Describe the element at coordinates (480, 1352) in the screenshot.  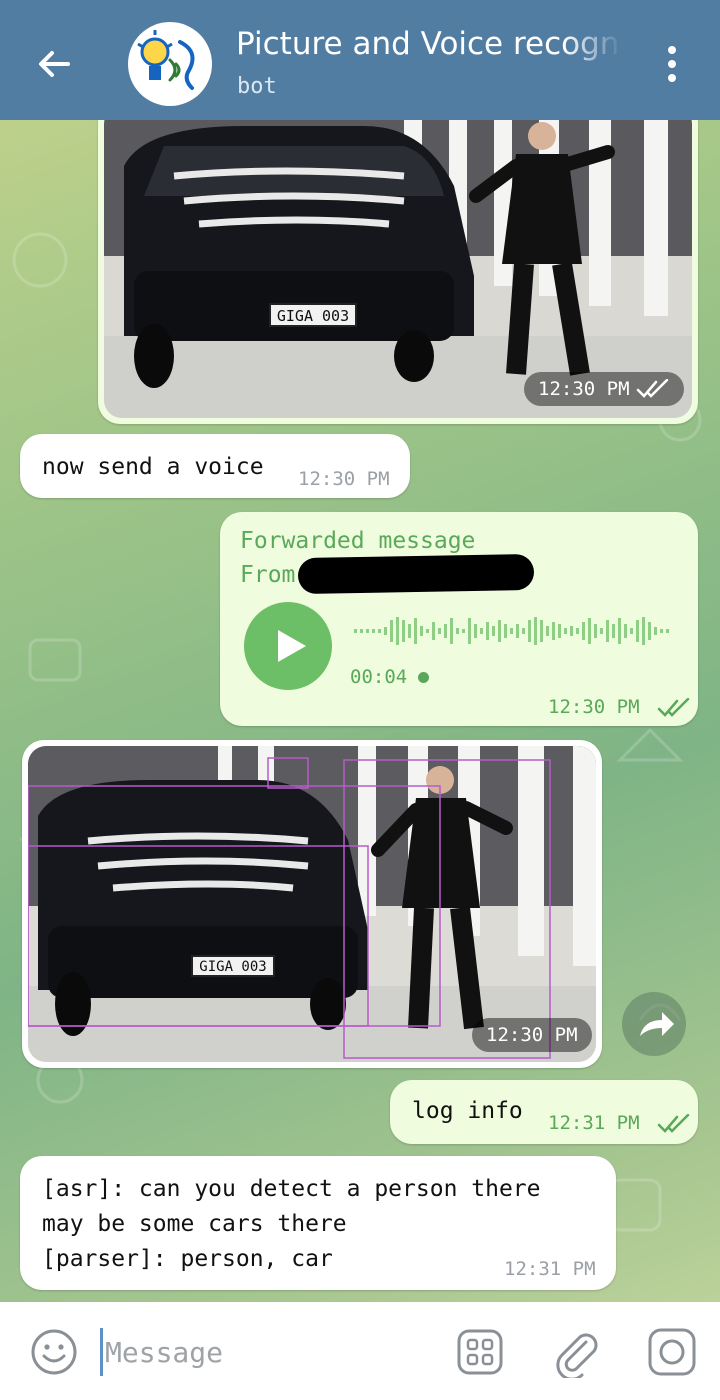
I see `bot-commands-icon` at that location.